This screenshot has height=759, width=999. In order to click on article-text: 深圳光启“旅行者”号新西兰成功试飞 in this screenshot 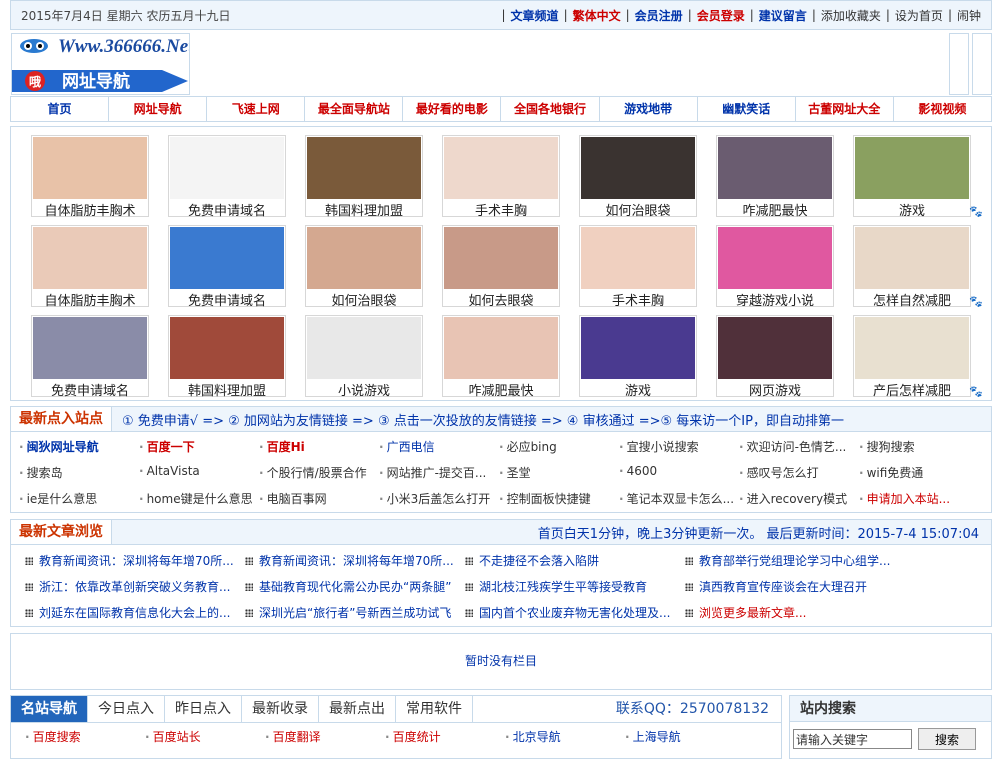, I will do `click(355, 613)`.